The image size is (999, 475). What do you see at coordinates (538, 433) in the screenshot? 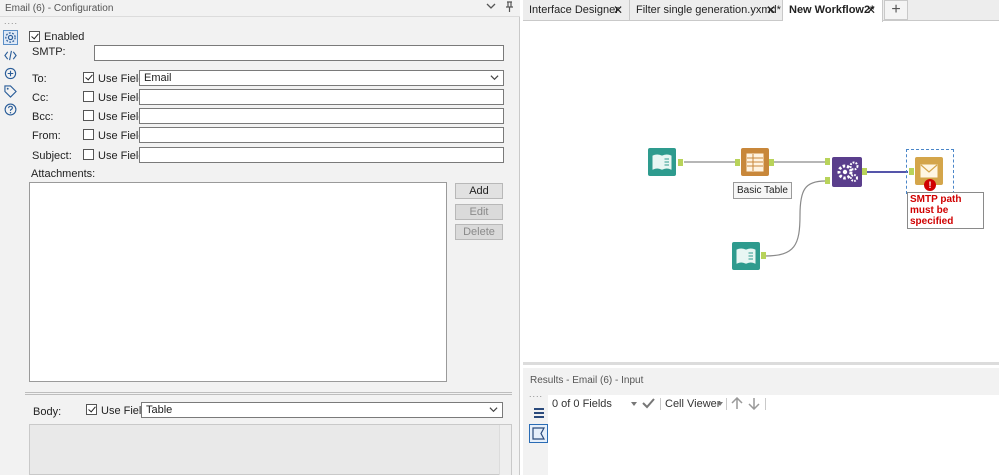
I see `messages-icon` at bounding box center [538, 433].